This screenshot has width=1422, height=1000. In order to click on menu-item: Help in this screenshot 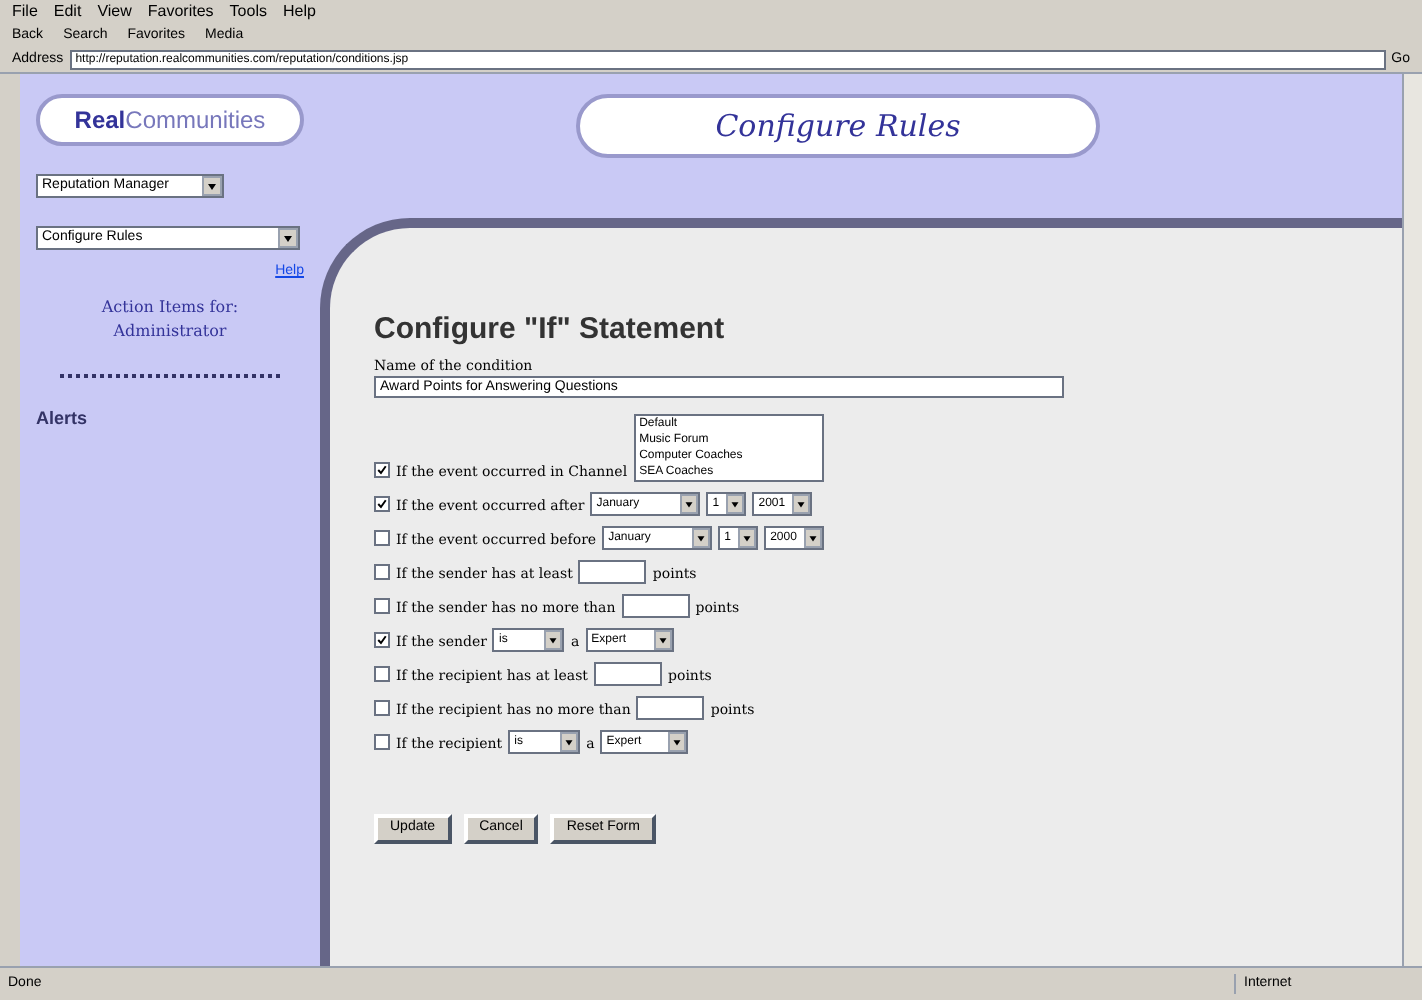, I will do `click(299, 12)`.